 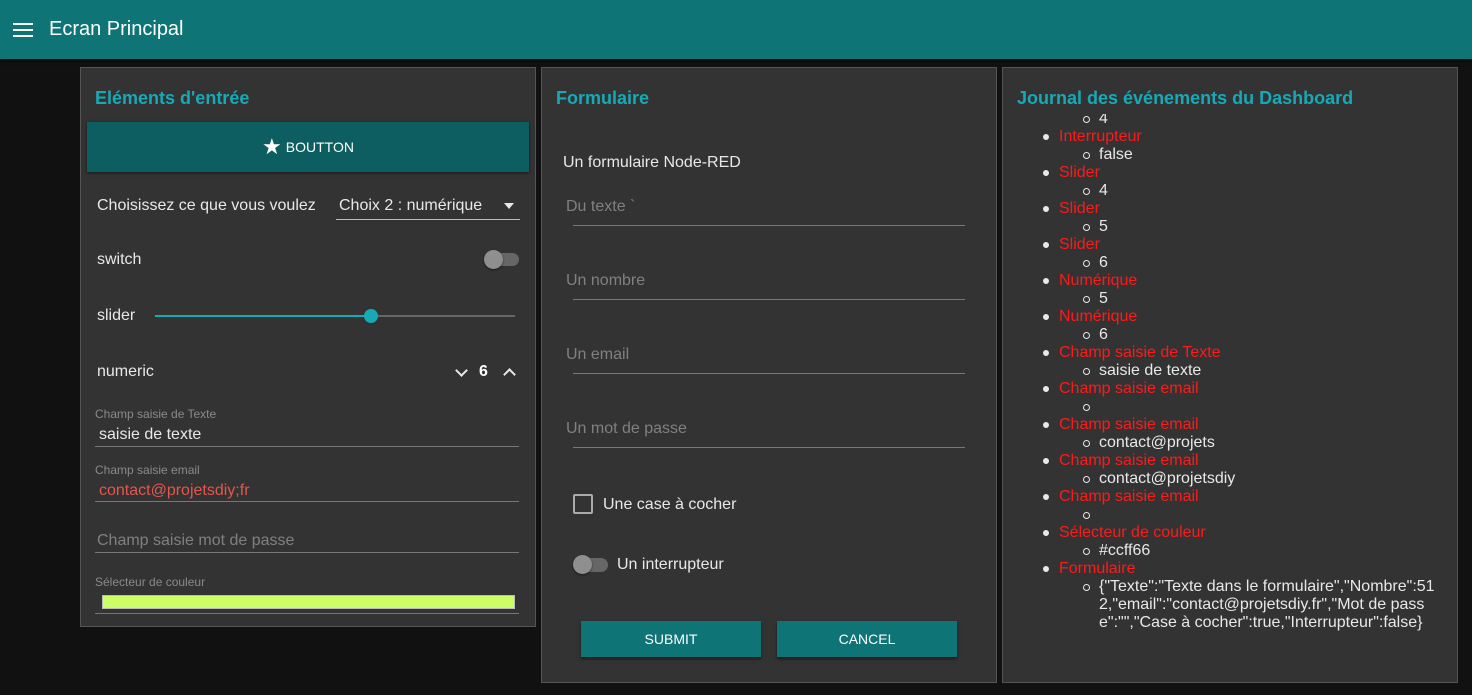 I want to click on log-event-value: #ccff66, so click(x=1228, y=551).